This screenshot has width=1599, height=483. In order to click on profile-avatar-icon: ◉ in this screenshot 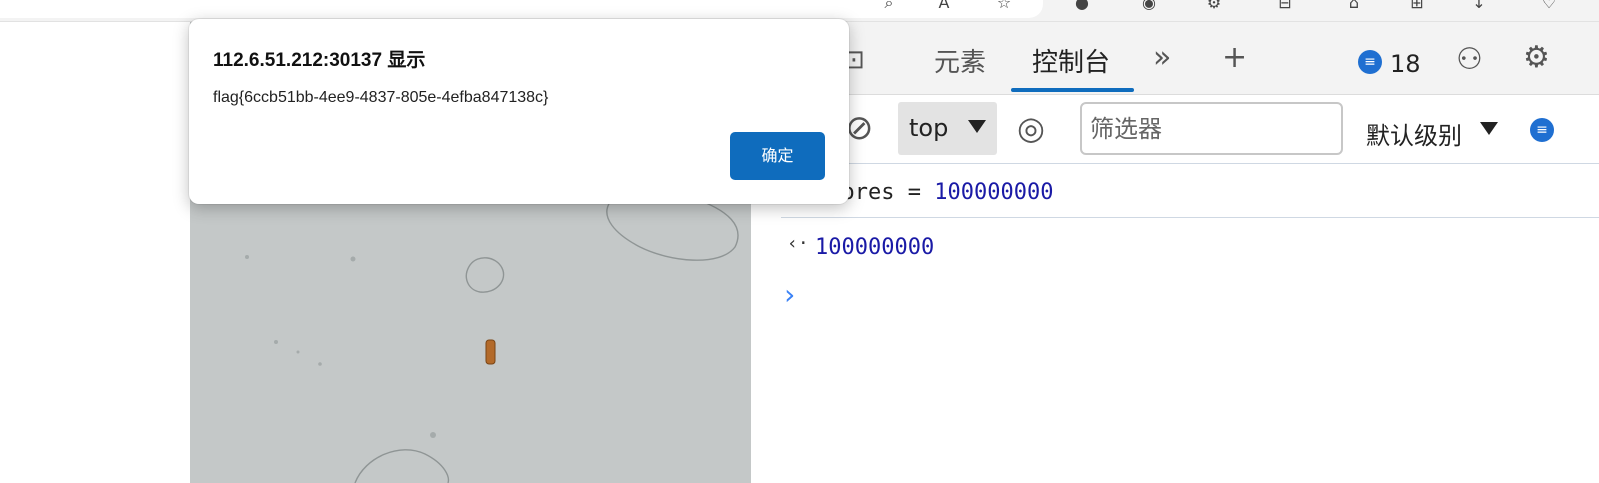, I will do `click(1149, 6)`.